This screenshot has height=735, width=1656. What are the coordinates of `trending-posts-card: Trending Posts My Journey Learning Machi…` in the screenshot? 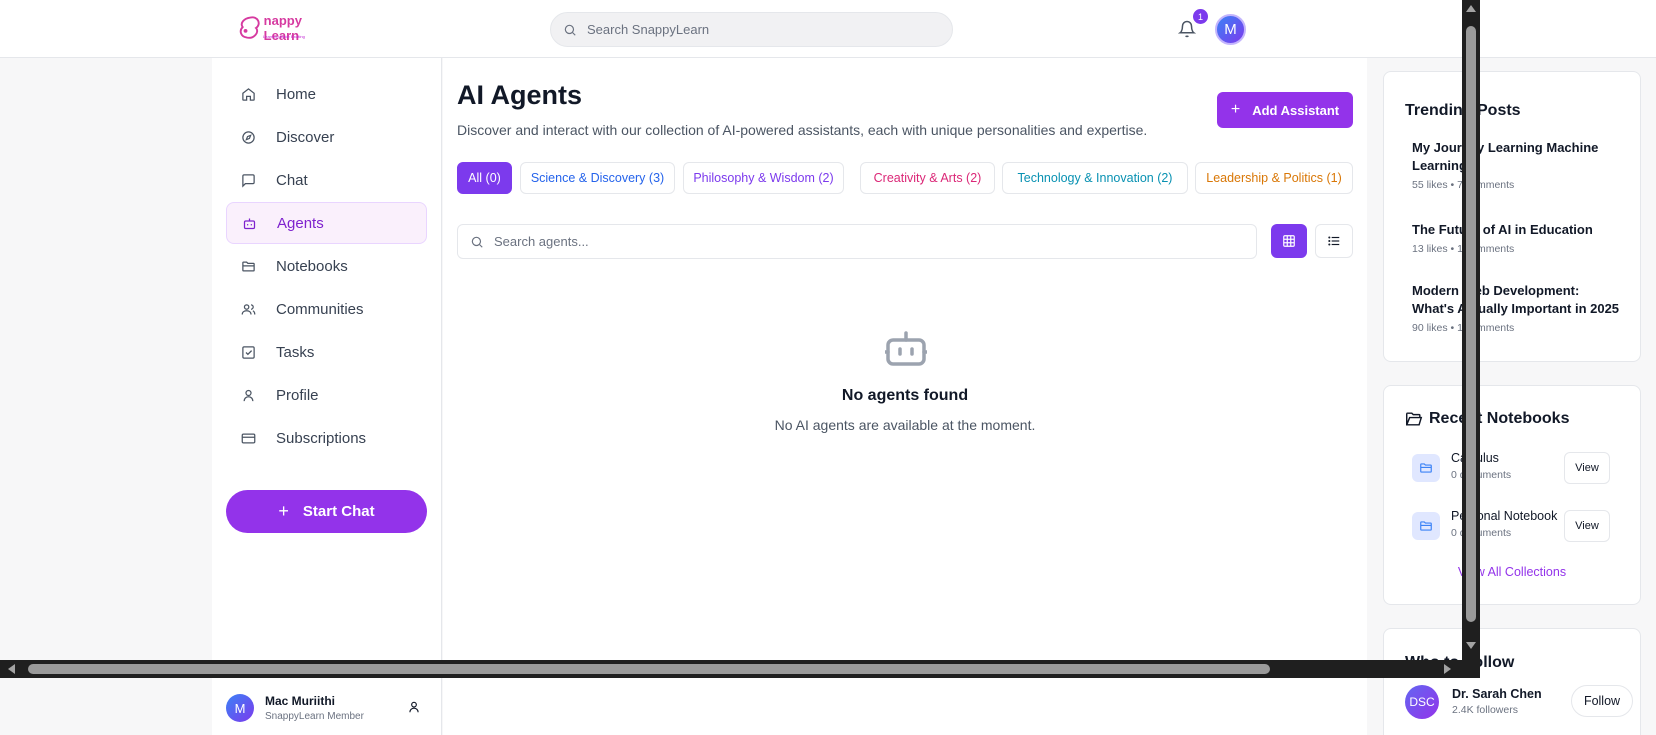 It's located at (1512, 216).